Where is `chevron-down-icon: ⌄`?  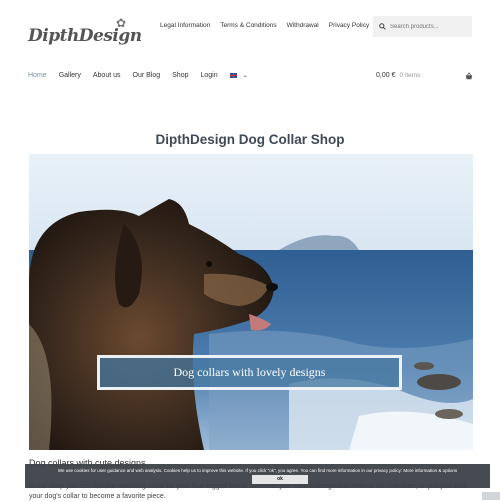 chevron-down-icon: ⌄ is located at coordinates (245, 76).